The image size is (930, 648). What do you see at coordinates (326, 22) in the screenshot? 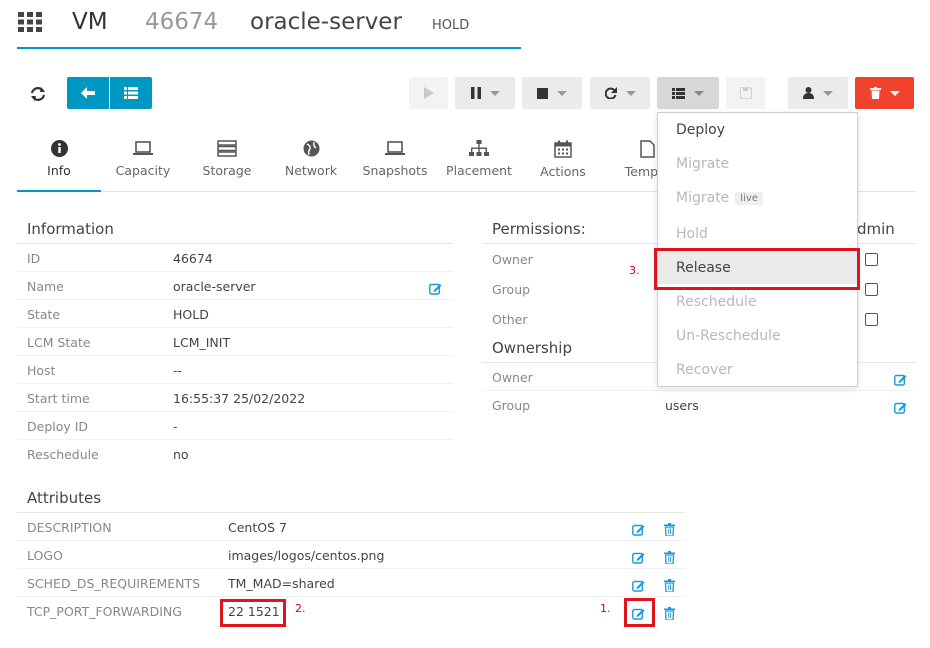
I see `resource-name: oracle-server` at bounding box center [326, 22].